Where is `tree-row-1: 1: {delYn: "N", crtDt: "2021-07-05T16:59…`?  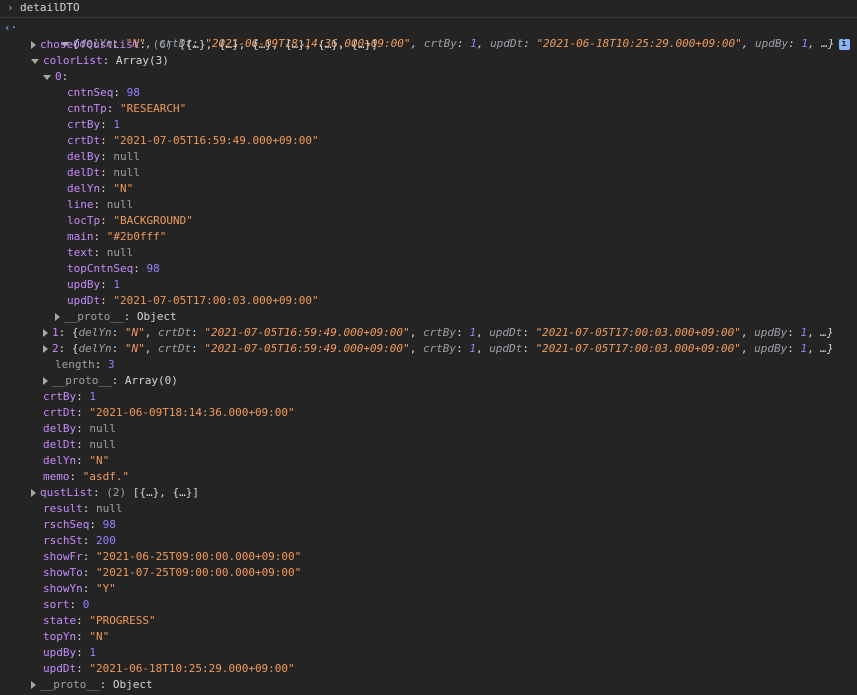 tree-row-1: 1: {delYn: "N", crtDt: "2021-07-05T16:59… is located at coordinates (438, 333).